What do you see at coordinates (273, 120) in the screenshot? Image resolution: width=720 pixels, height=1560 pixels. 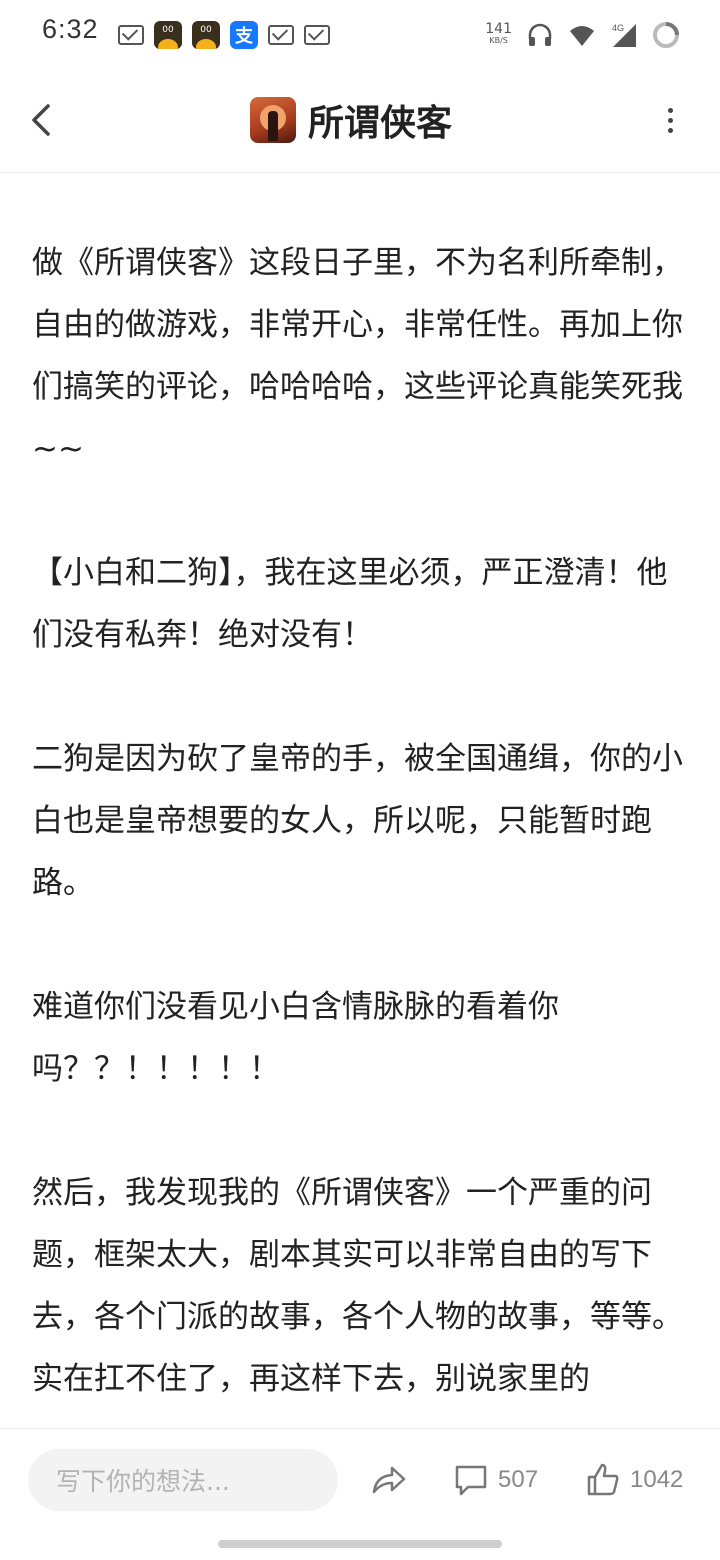 I see `game-logo-icon` at bounding box center [273, 120].